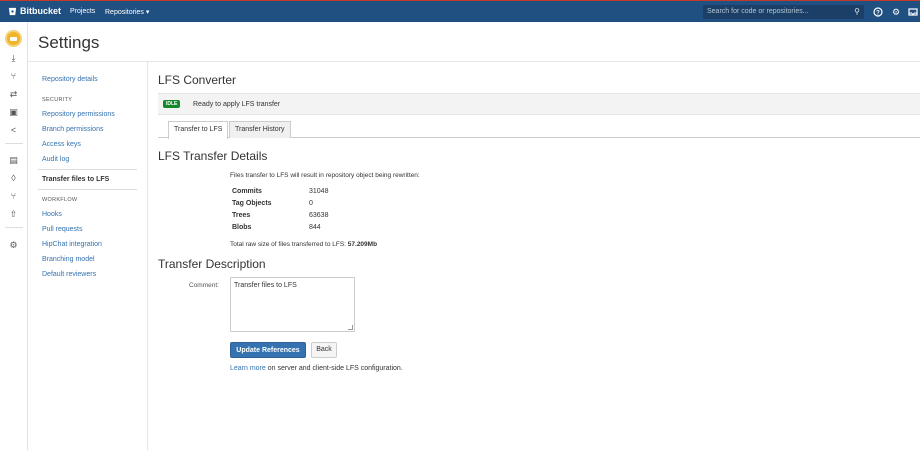  Describe the element at coordinates (127, 12) in the screenshot. I see `nav-repositories: Repositories ▾` at that location.